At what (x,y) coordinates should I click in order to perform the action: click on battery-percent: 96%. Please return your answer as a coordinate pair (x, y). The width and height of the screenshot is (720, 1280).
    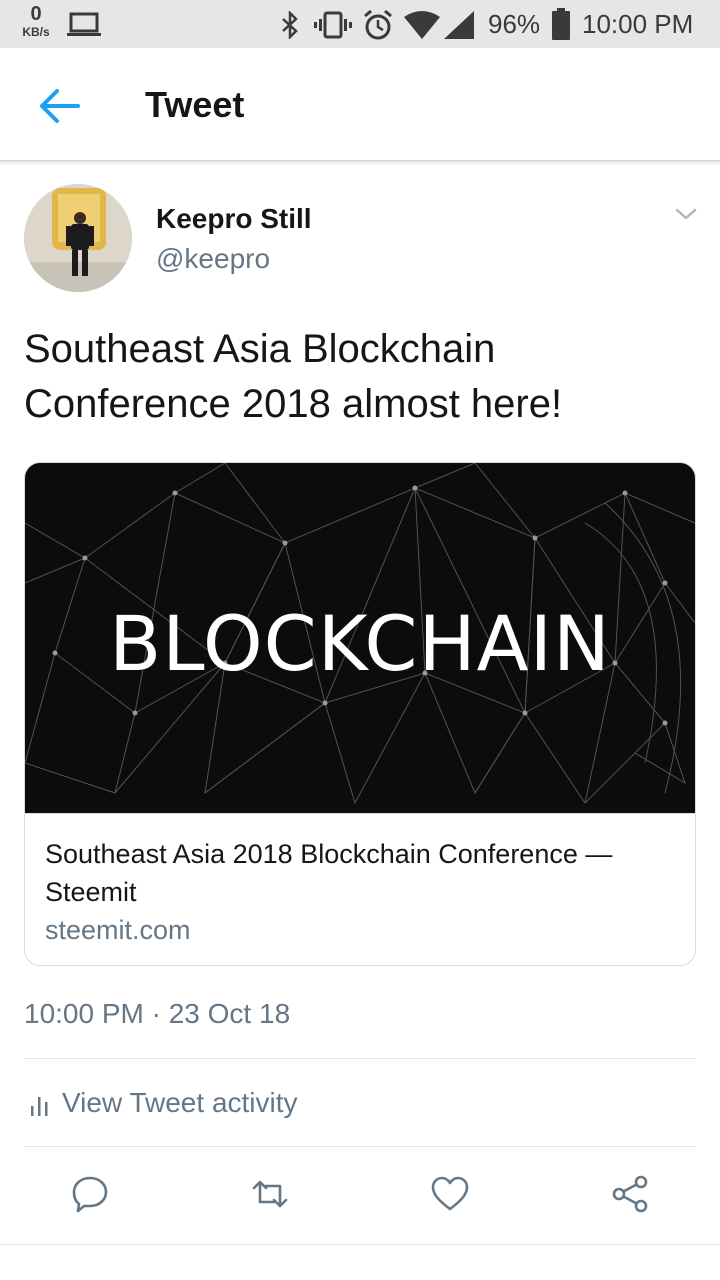
    Looking at the image, I should click on (514, 24).